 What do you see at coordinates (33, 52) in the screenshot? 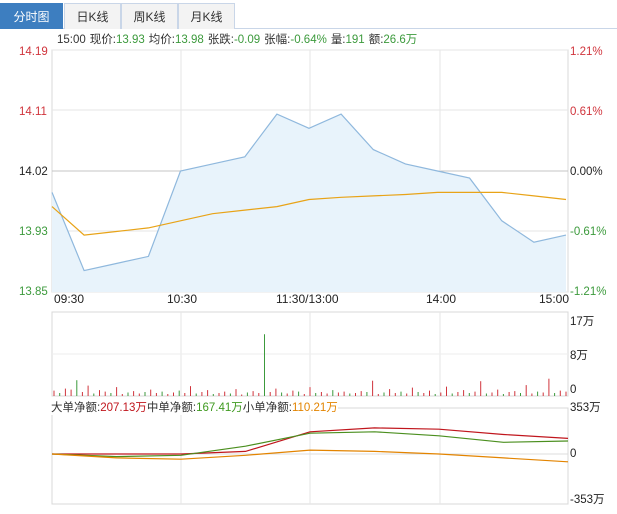
I see `price-axis-label: 14.19` at bounding box center [33, 52].